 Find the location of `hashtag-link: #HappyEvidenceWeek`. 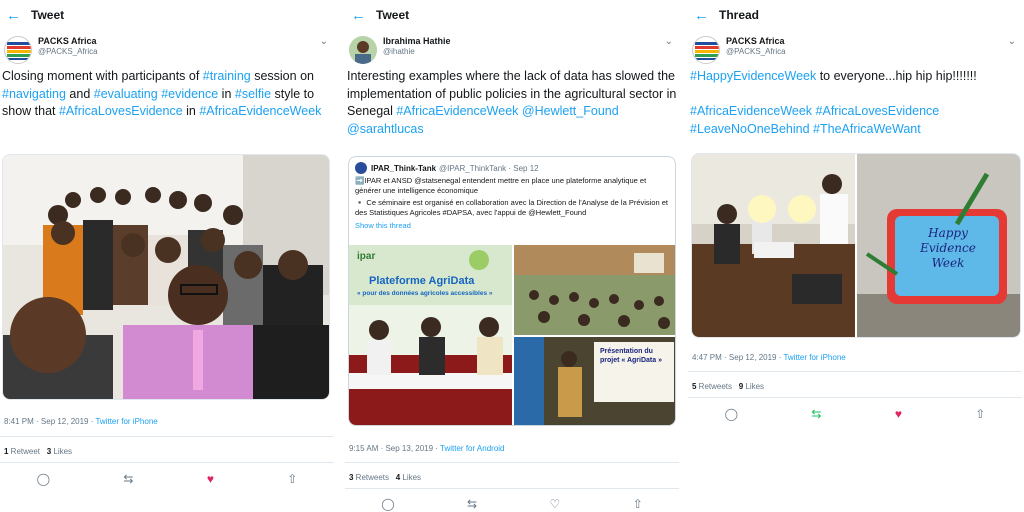

hashtag-link: #HappyEvidenceWeek is located at coordinates (753, 76).